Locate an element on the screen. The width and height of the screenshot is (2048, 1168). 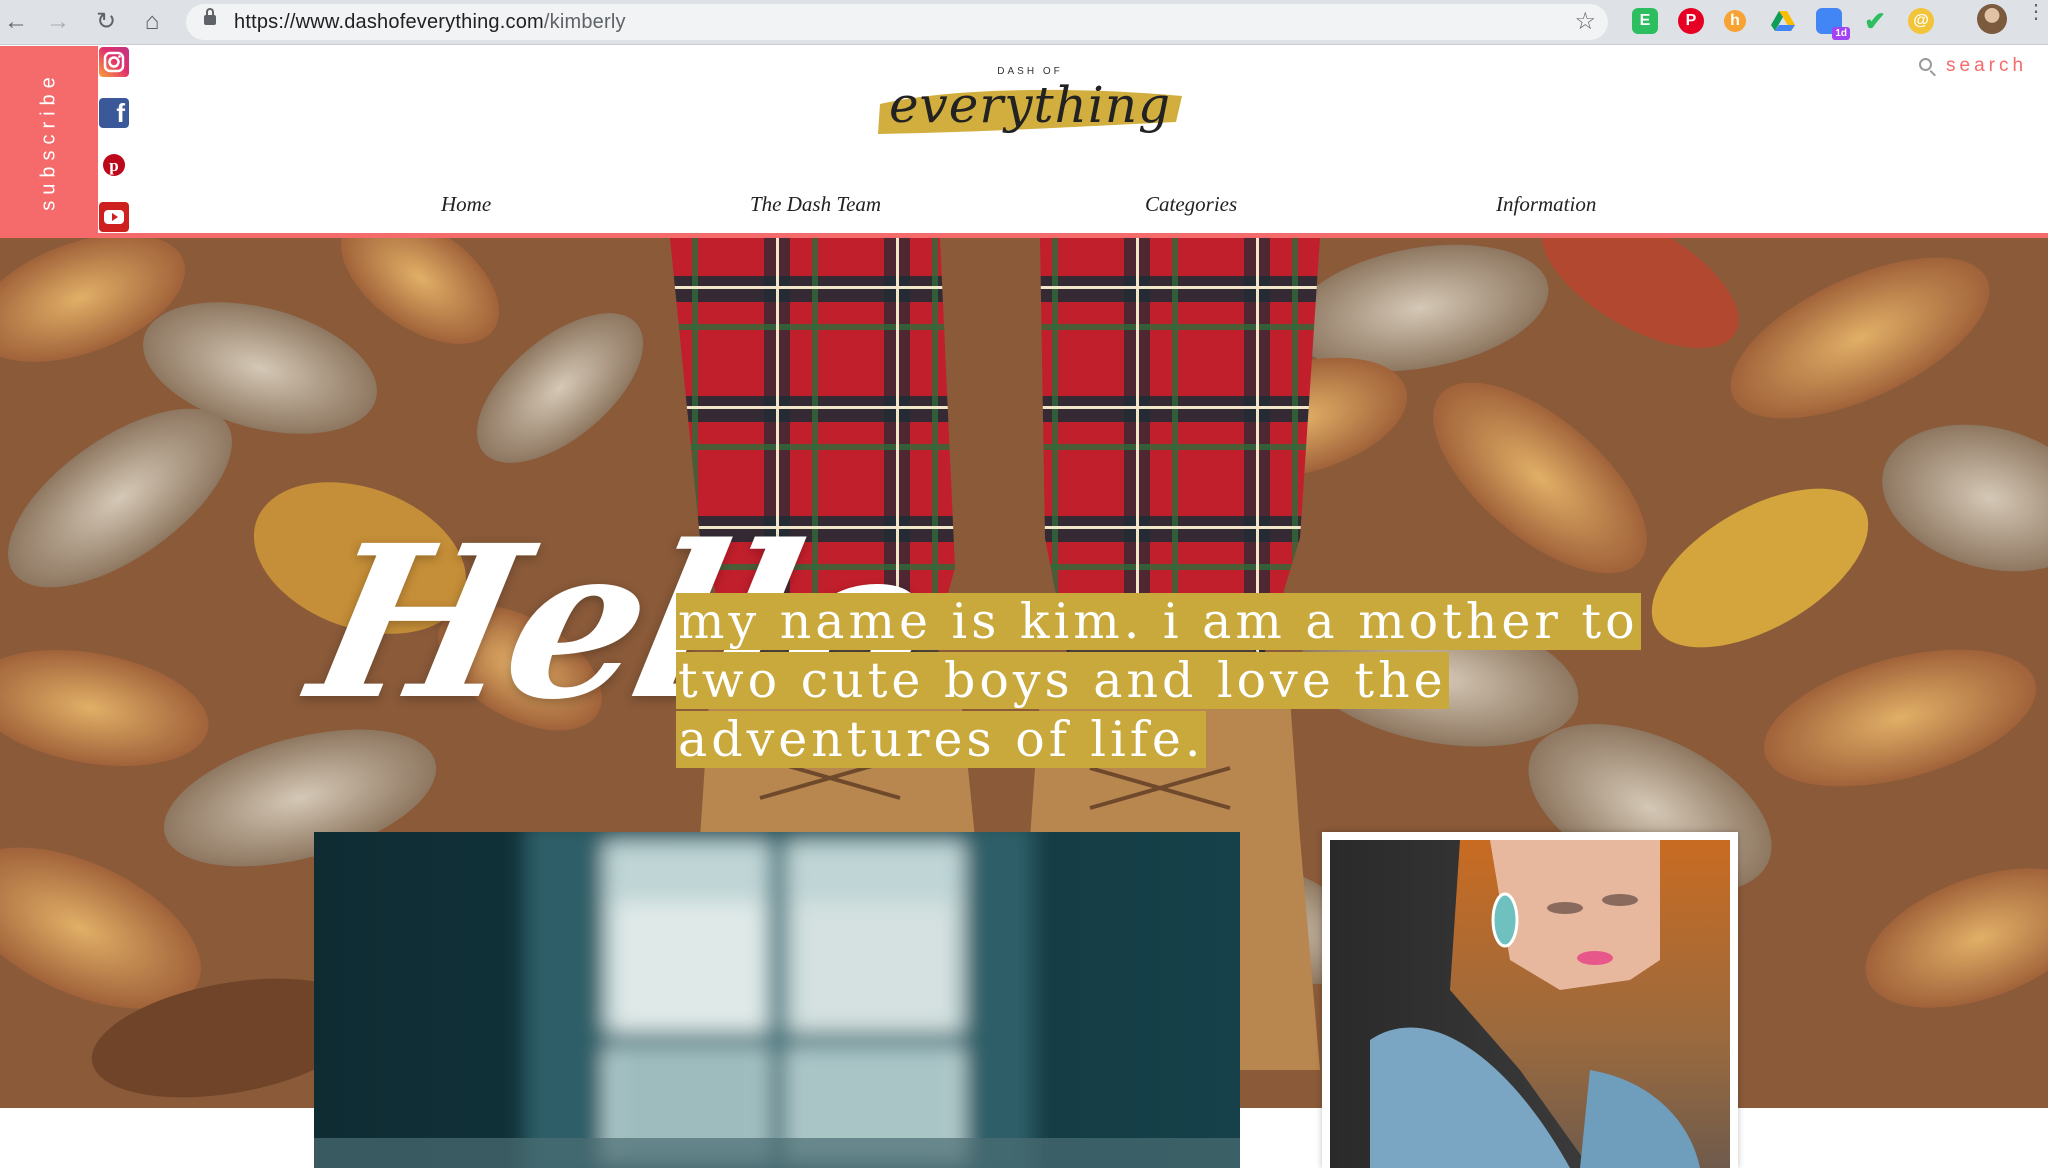
profile-photo-card is located at coordinates (1530, 1000).